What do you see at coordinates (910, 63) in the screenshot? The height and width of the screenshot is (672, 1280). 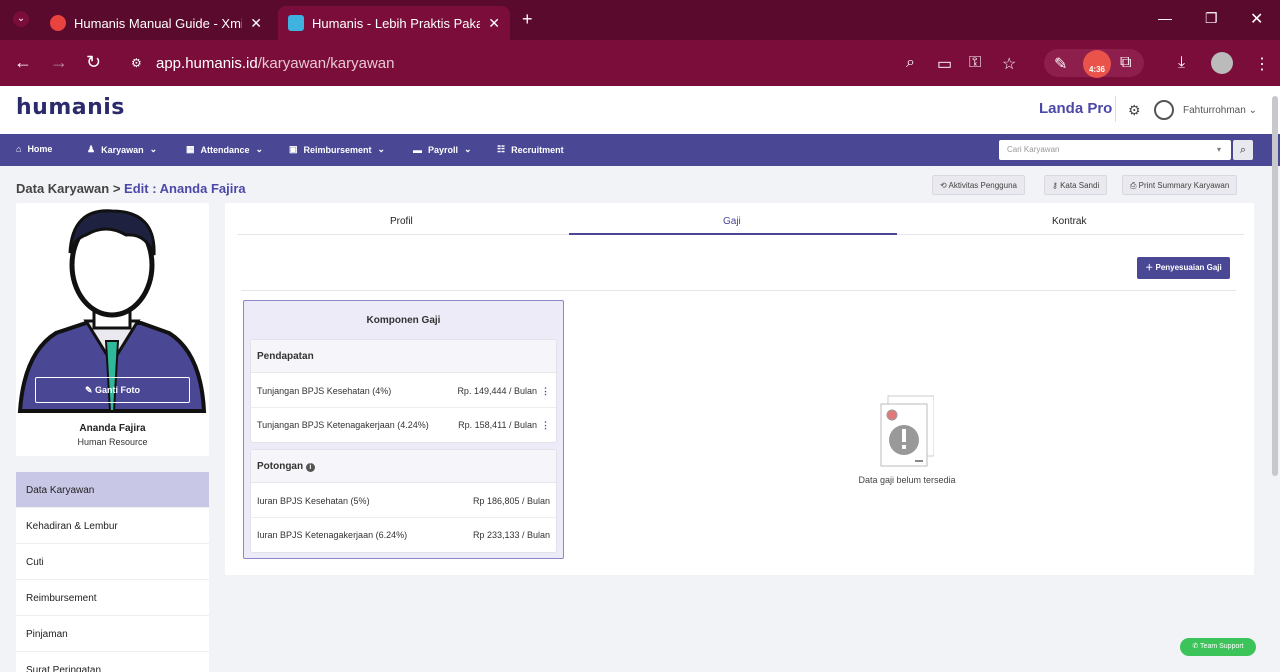 I see `zoom-icon: ⌕` at bounding box center [910, 63].